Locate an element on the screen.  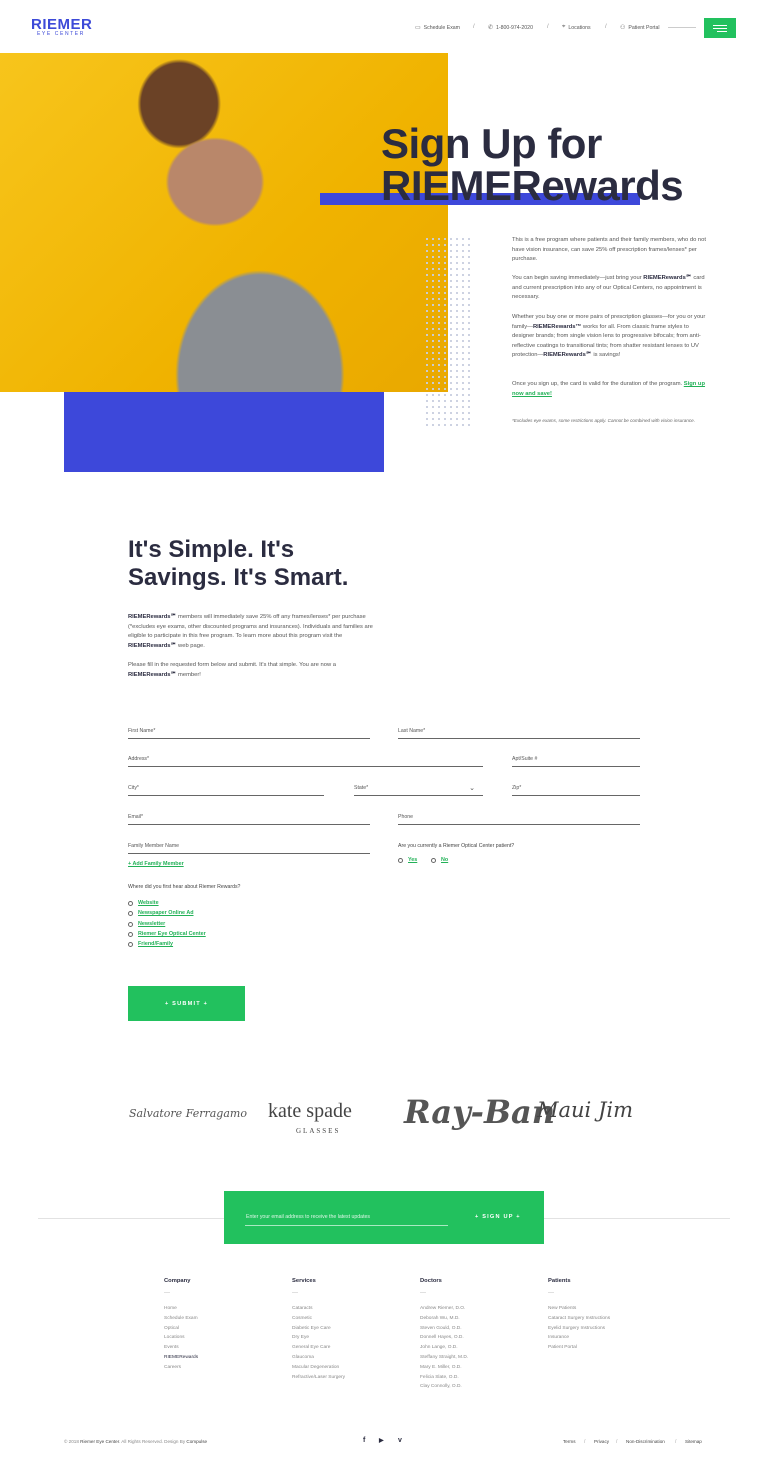
footer-link: Mary E. Miller, O.D. is located at coordinates (475, 1368).